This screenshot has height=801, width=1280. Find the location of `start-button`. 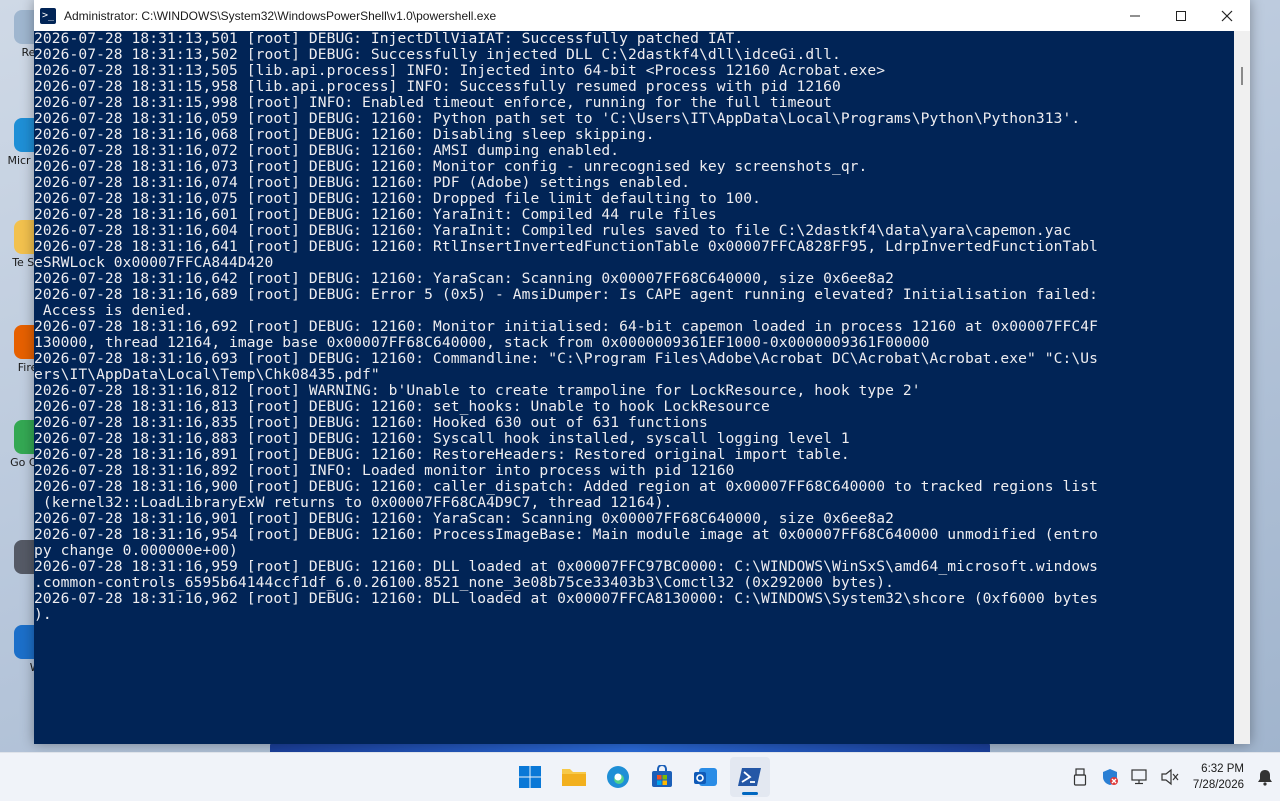

start-button is located at coordinates (530, 777).